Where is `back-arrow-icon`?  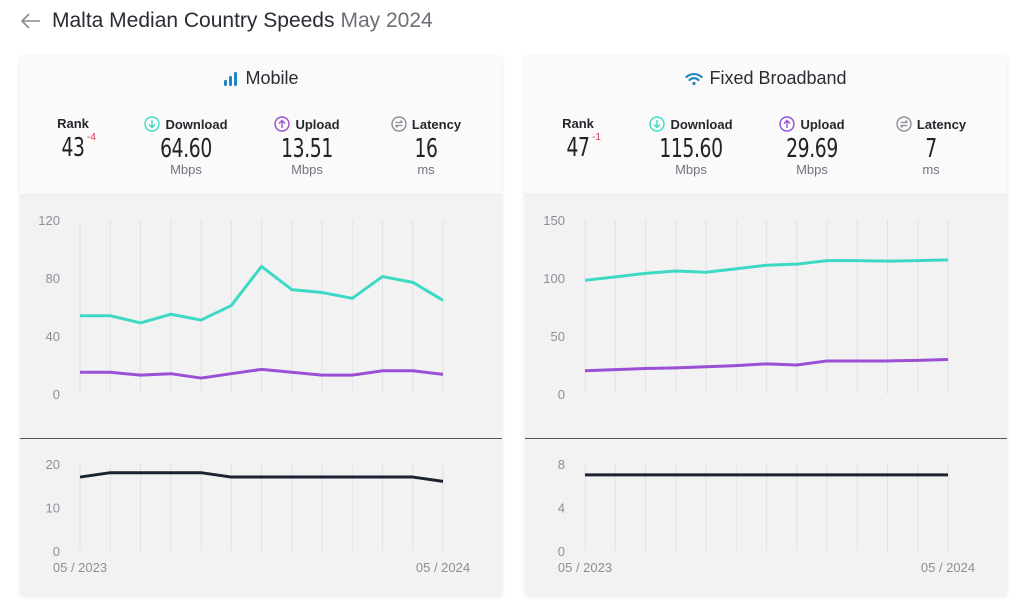 back-arrow-icon is located at coordinates (32, 21).